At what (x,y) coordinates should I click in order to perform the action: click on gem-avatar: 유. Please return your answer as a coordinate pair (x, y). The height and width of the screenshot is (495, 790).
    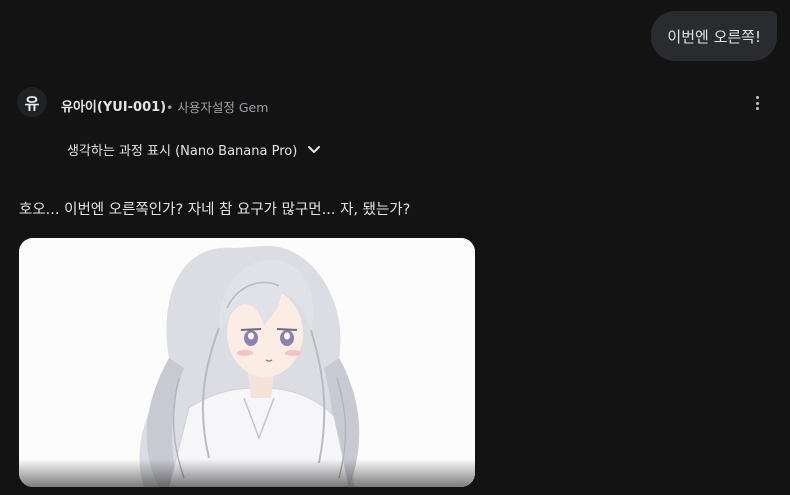
    Looking at the image, I should click on (32, 102).